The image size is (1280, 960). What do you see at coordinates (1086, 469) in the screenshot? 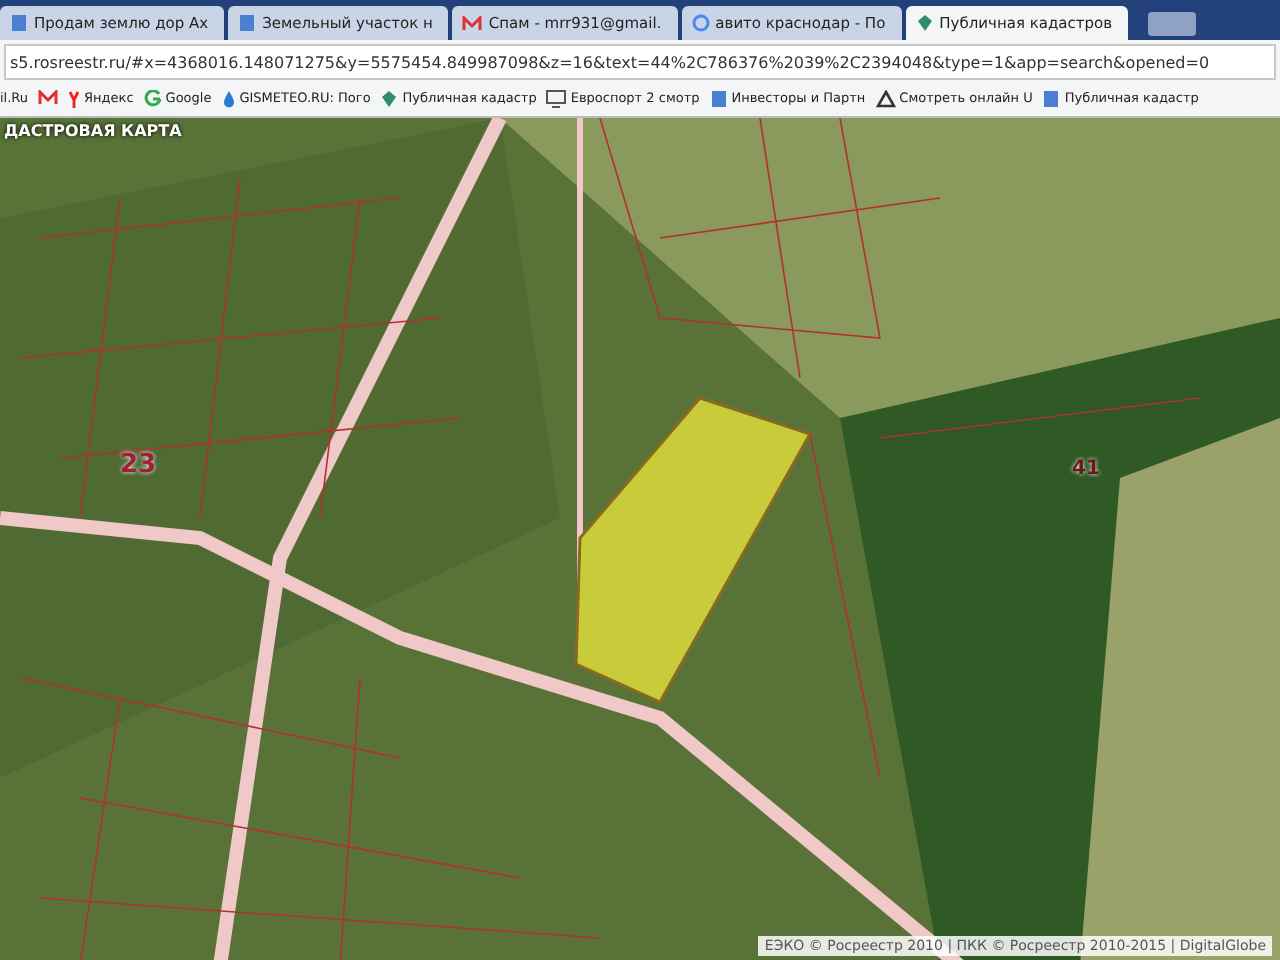
I see `quarter-number: 41` at bounding box center [1086, 469].